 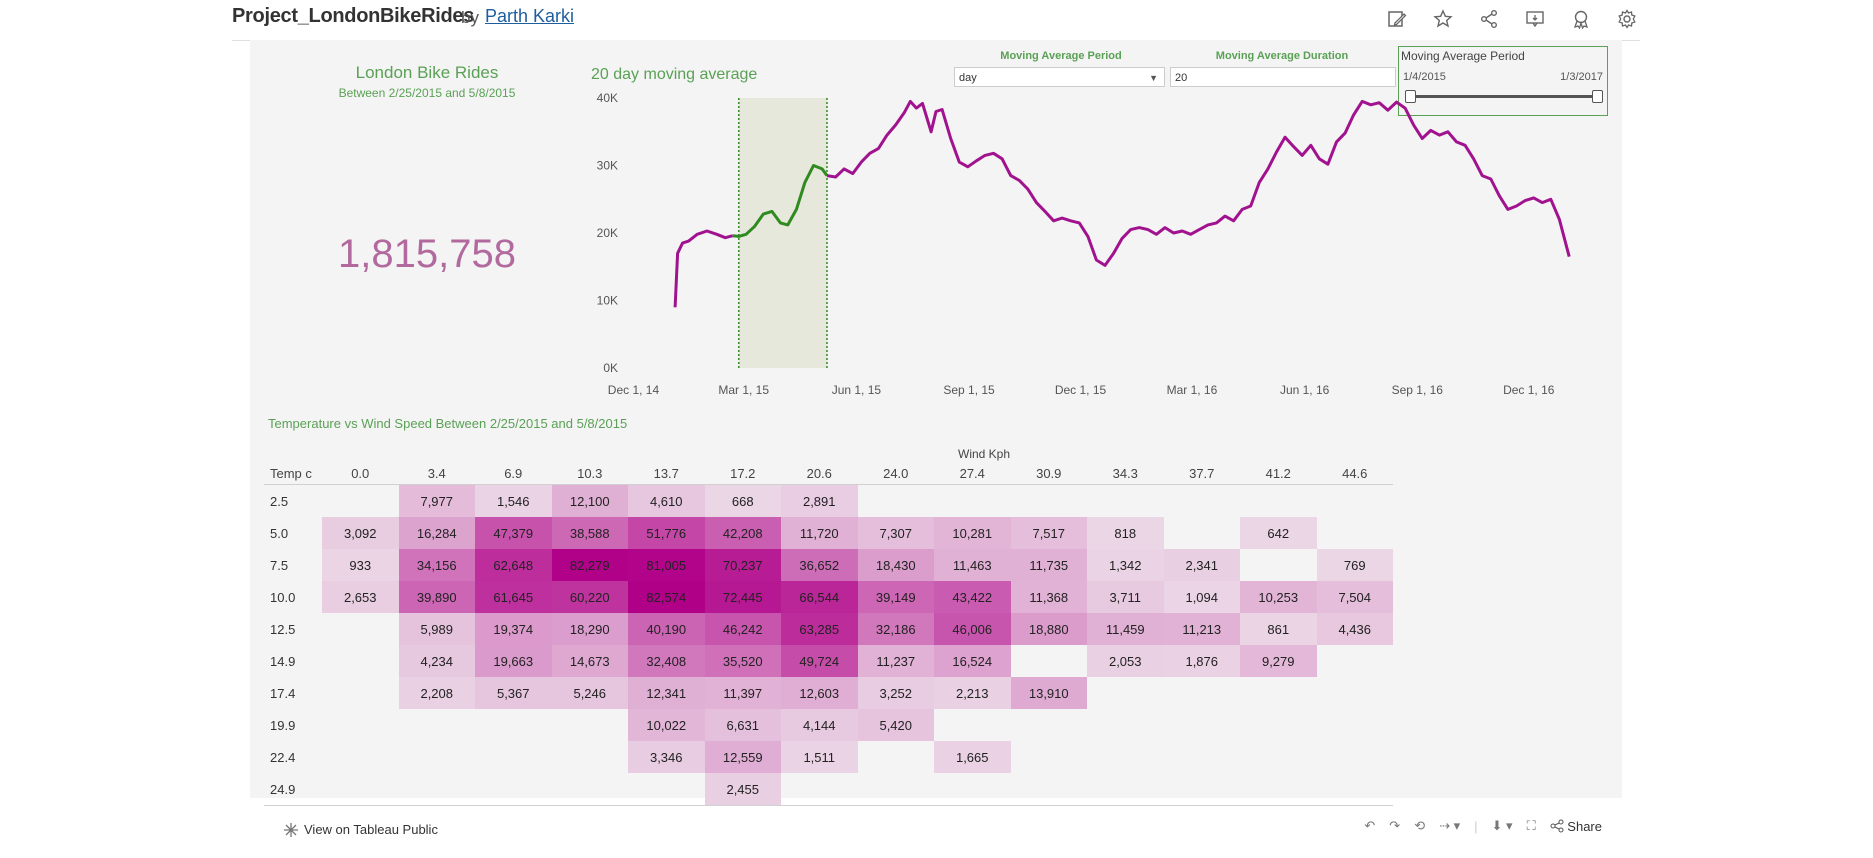 I want to click on heatmap-cell: 1,665, so click(x=972, y=757).